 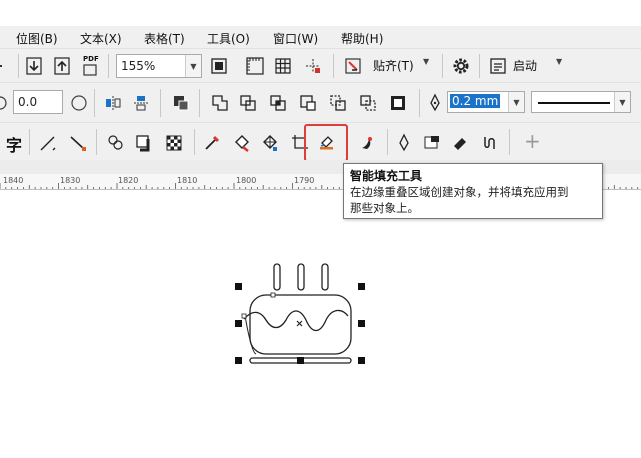 What do you see at coordinates (270, 143) in the screenshot?
I see `mesh-fill-icon` at bounding box center [270, 143].